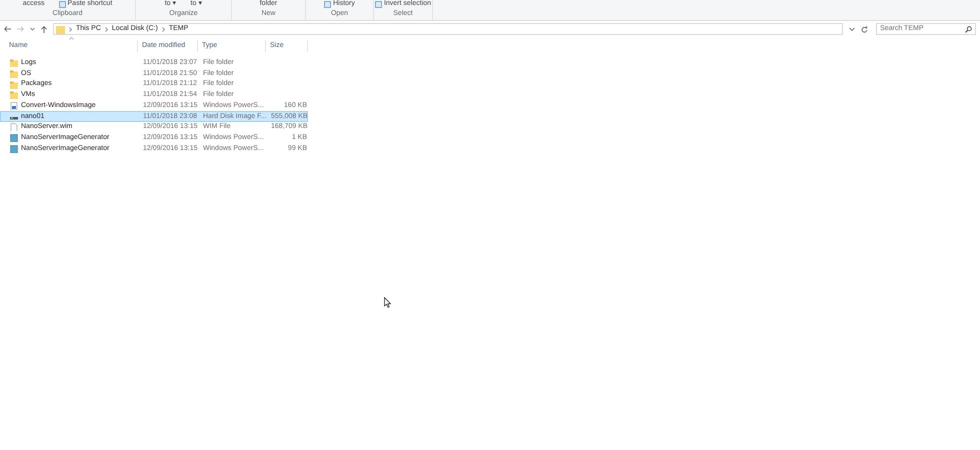 The width and height of the screenshot is (980, 450). What do you see at coordinates (7, 29) in the screenshot?
I see `back-icon` at bounding box center [7, 29].